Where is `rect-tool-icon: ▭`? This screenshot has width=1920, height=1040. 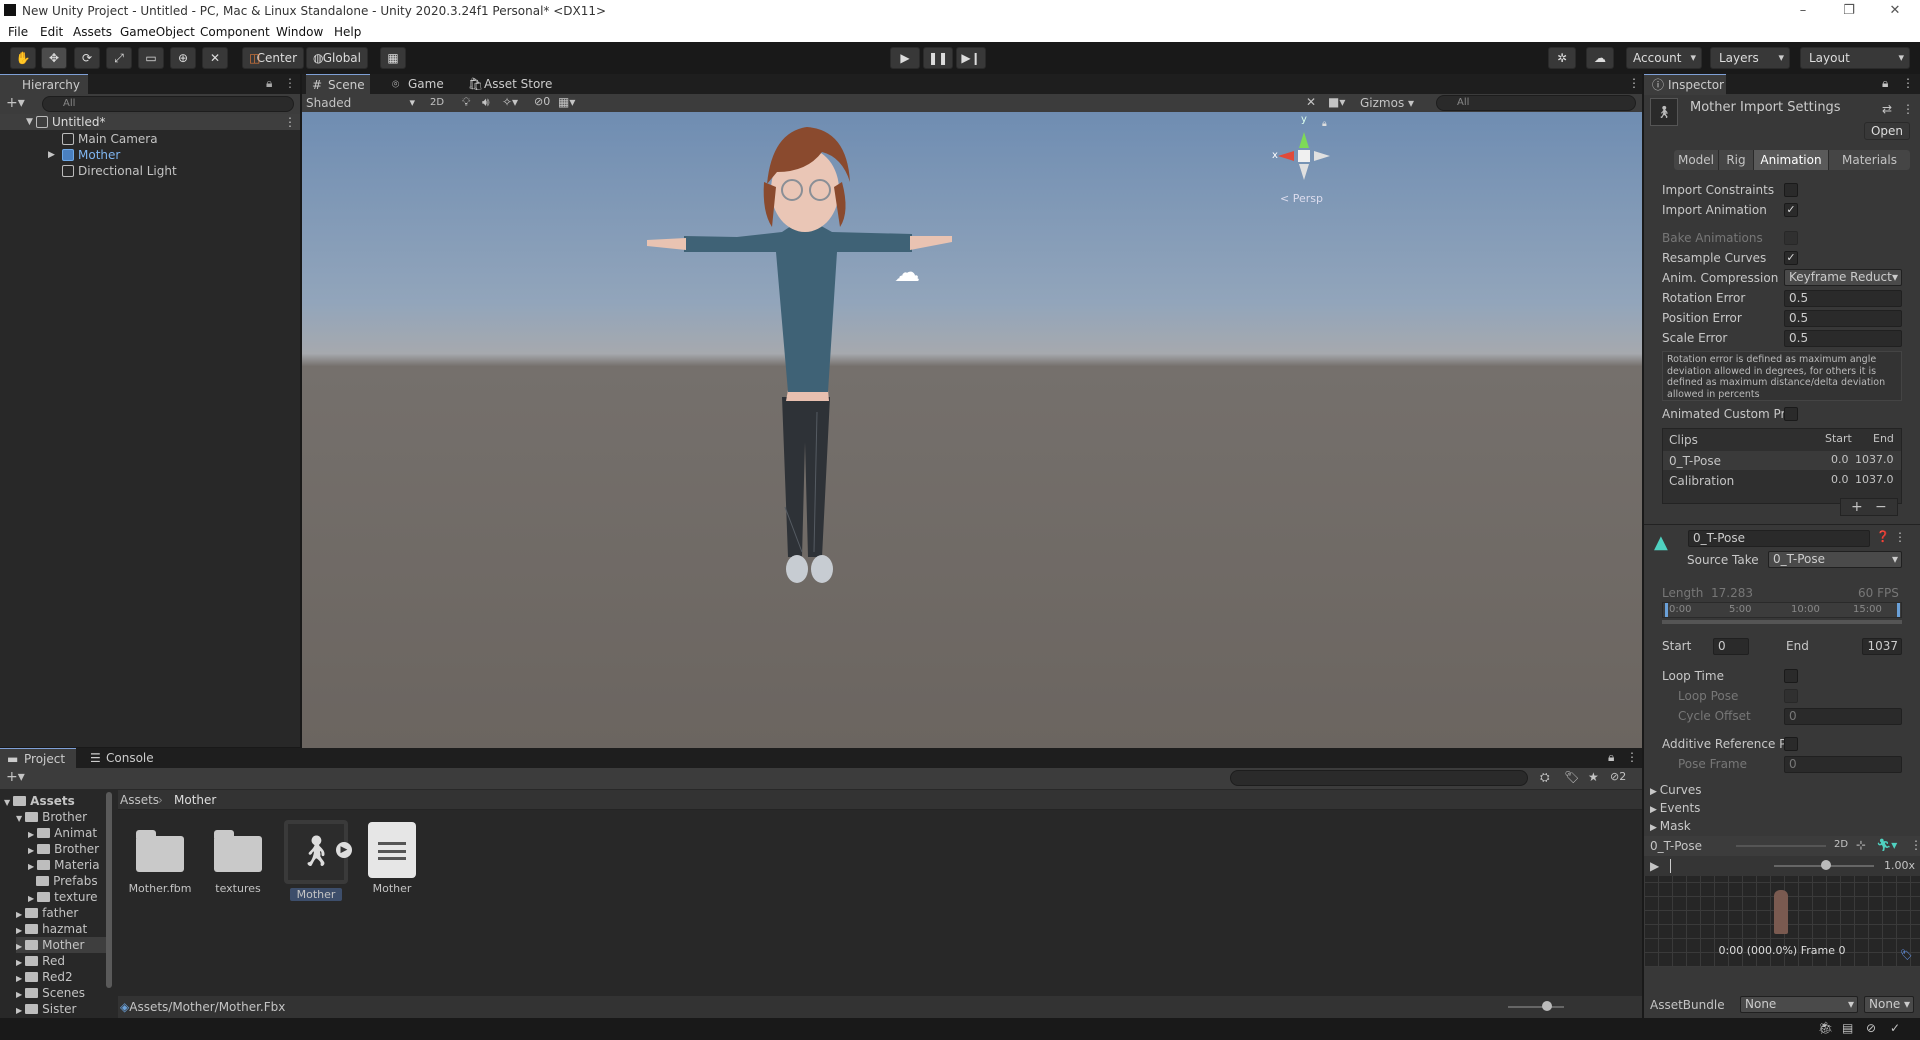 rect-tool-icon: ▭ is located at coordinates (151, 58).